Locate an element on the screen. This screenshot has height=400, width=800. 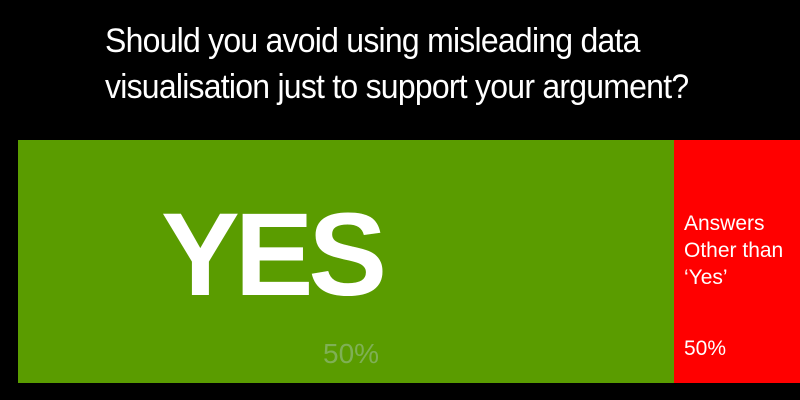
value-label-yes: 50% is located at coordinates (351, 353).